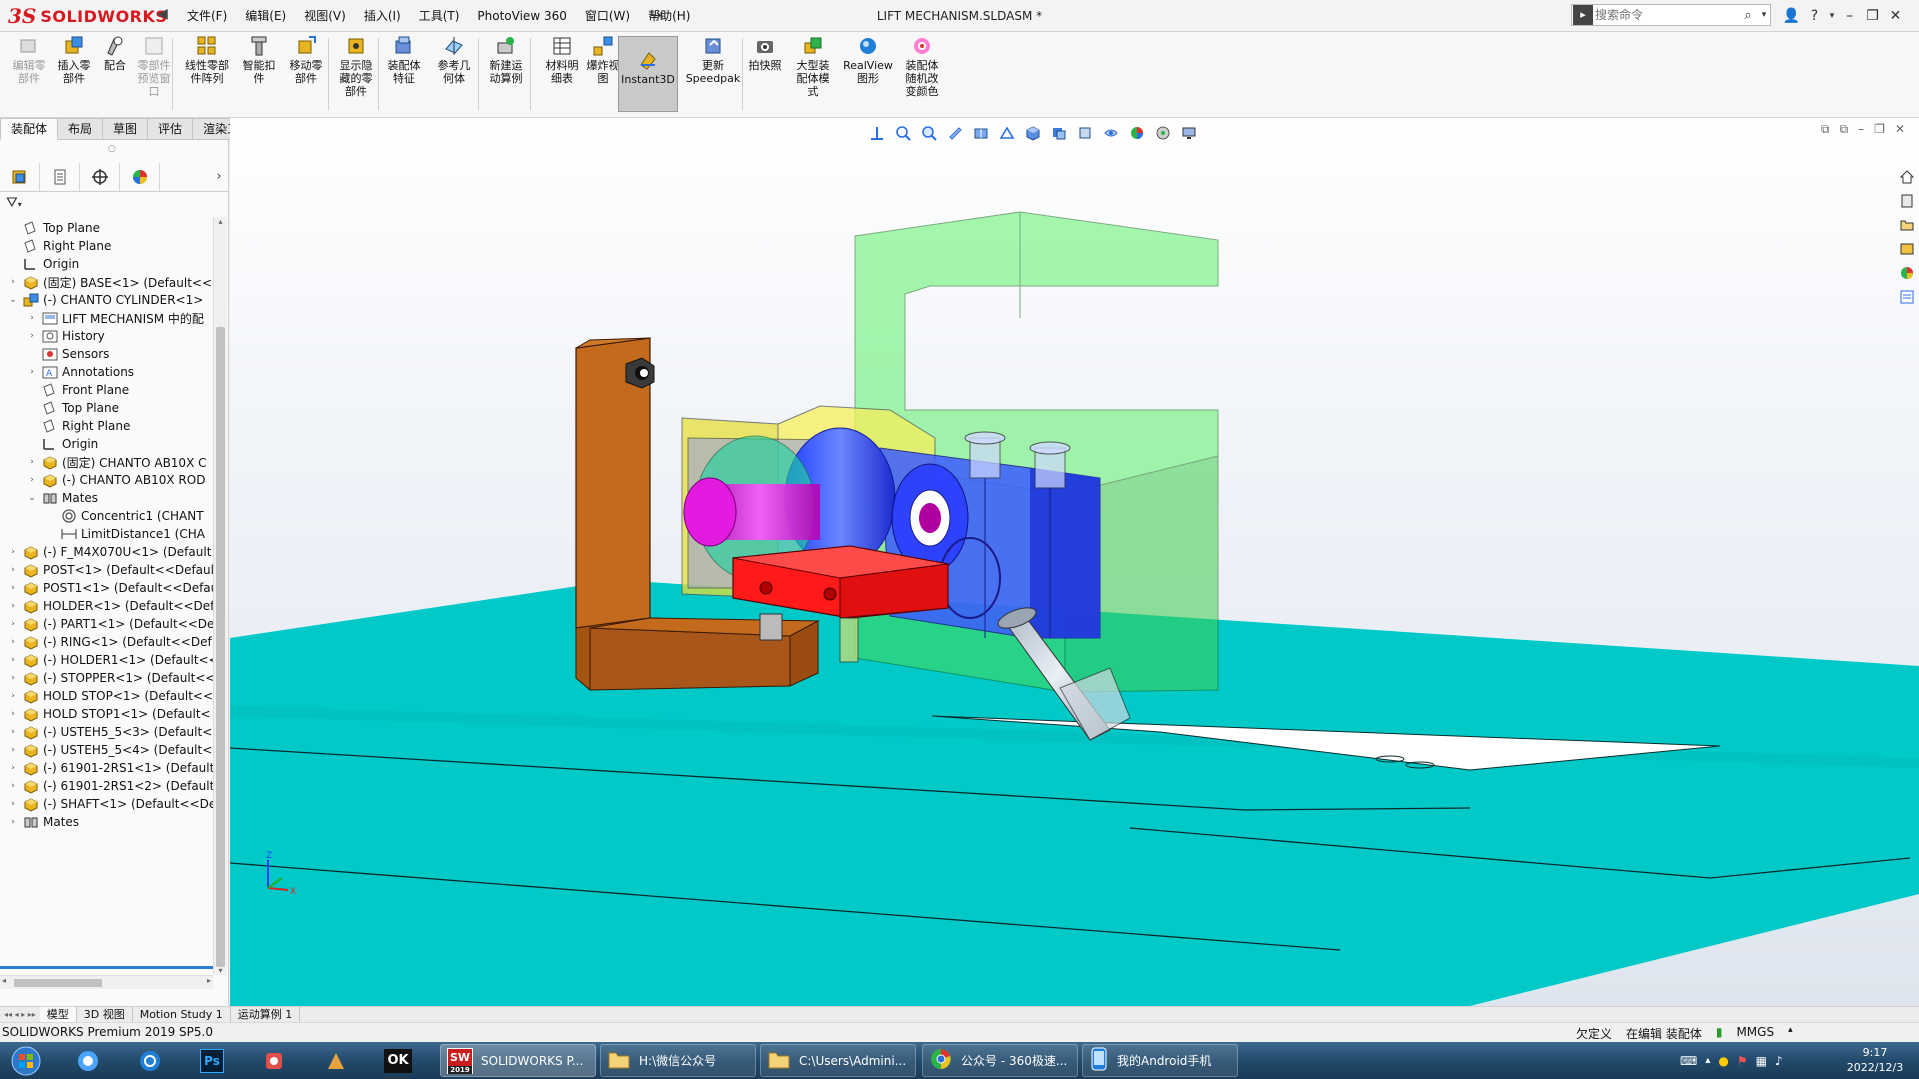 This screenshot has height=1079, width=1919. What do you see at coordinates (765, 53) in the screenshot?
I see `cmd-take-snapshot-button: 拍快照` at bounding box center [765, 53].